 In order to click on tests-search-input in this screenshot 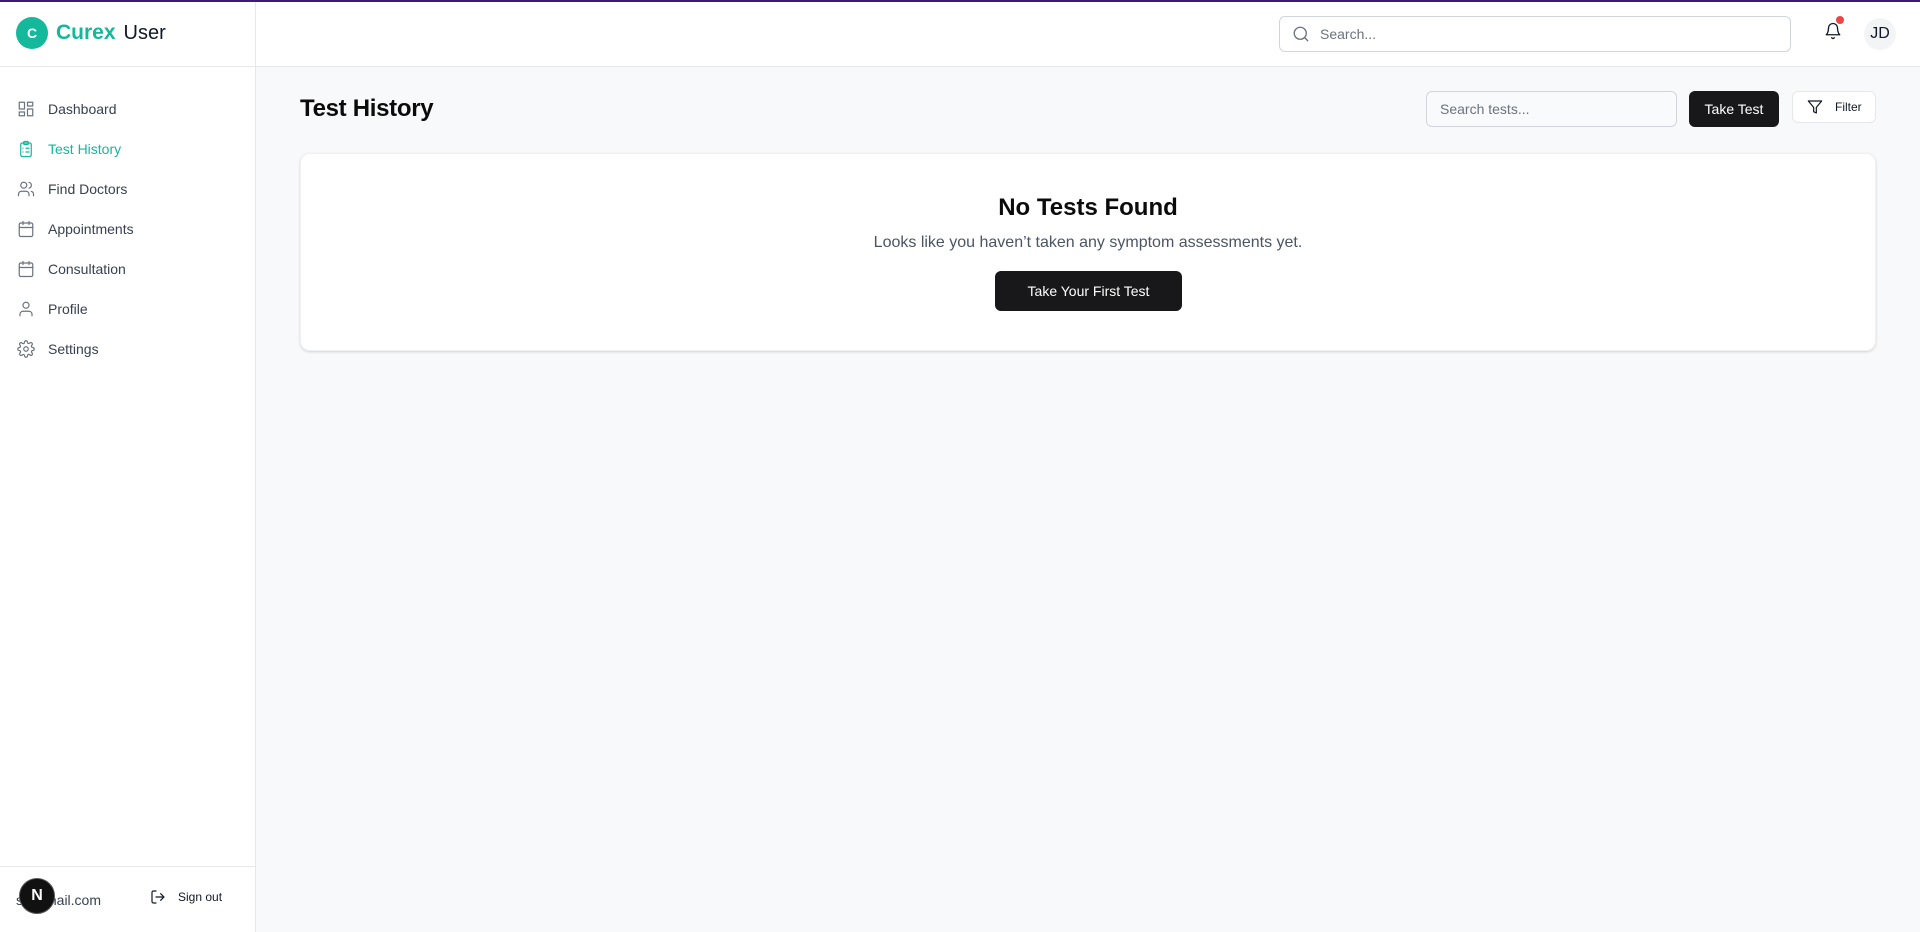, I will do `click(1552, 109)`.